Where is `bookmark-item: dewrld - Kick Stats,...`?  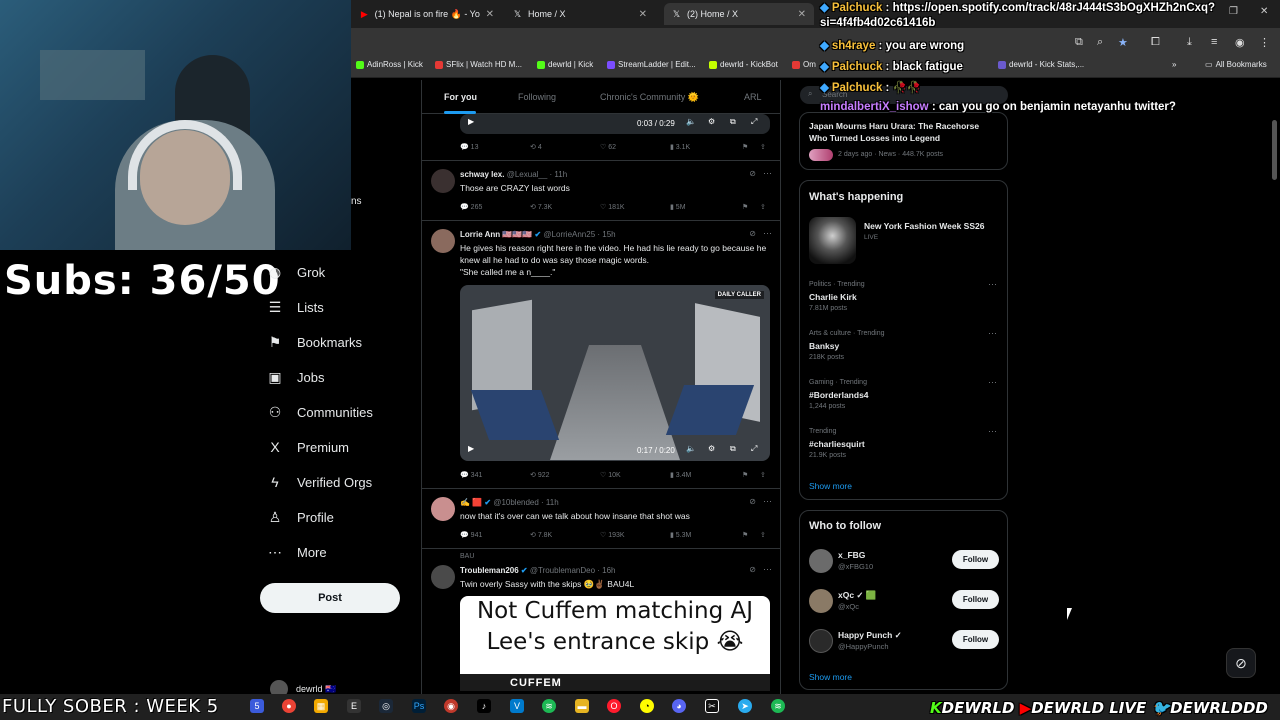
bookmark-item: dewrld - Kick Stats,... is located at coordinates (1041, 64).